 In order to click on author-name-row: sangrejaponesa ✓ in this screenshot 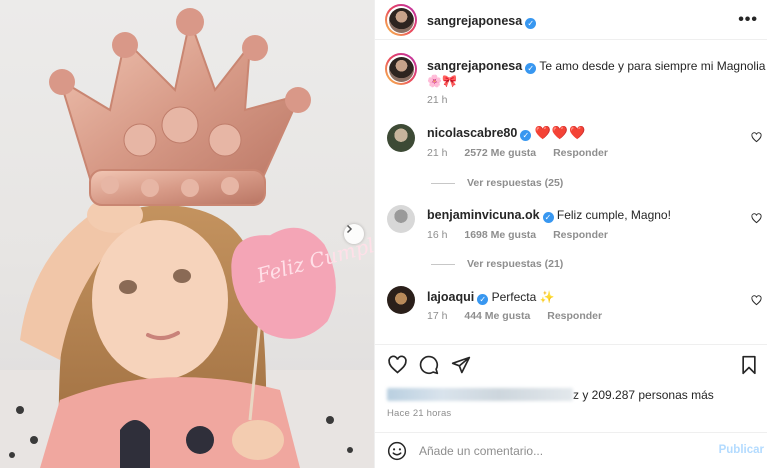, I will do `click(482, 21)`.